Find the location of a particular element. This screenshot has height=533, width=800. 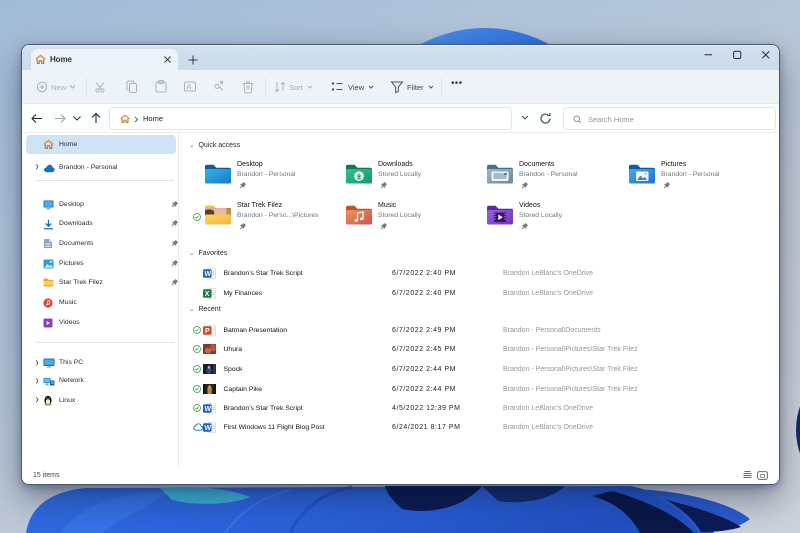

svg-text: A is located at coordinates (189, 87).